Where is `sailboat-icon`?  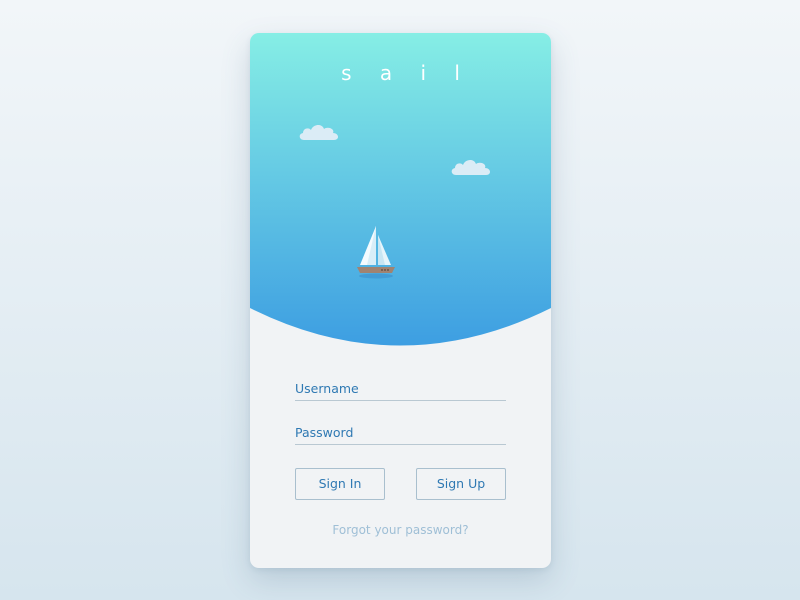 sailboat-icon is located at coordinates (376, 252).